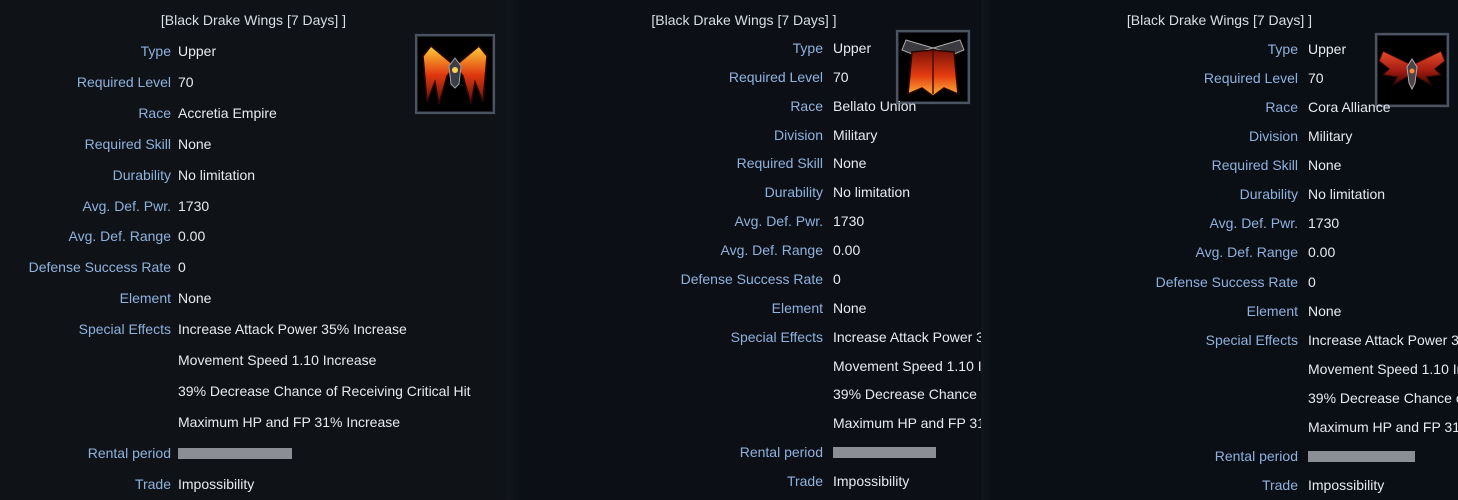 The height and width of the screenshot is (500, 1458). What do you see at coordinates (227, 112) in the screenshot?
I see `stat-value: Accretia Empire` at bounding box center [227, 112].